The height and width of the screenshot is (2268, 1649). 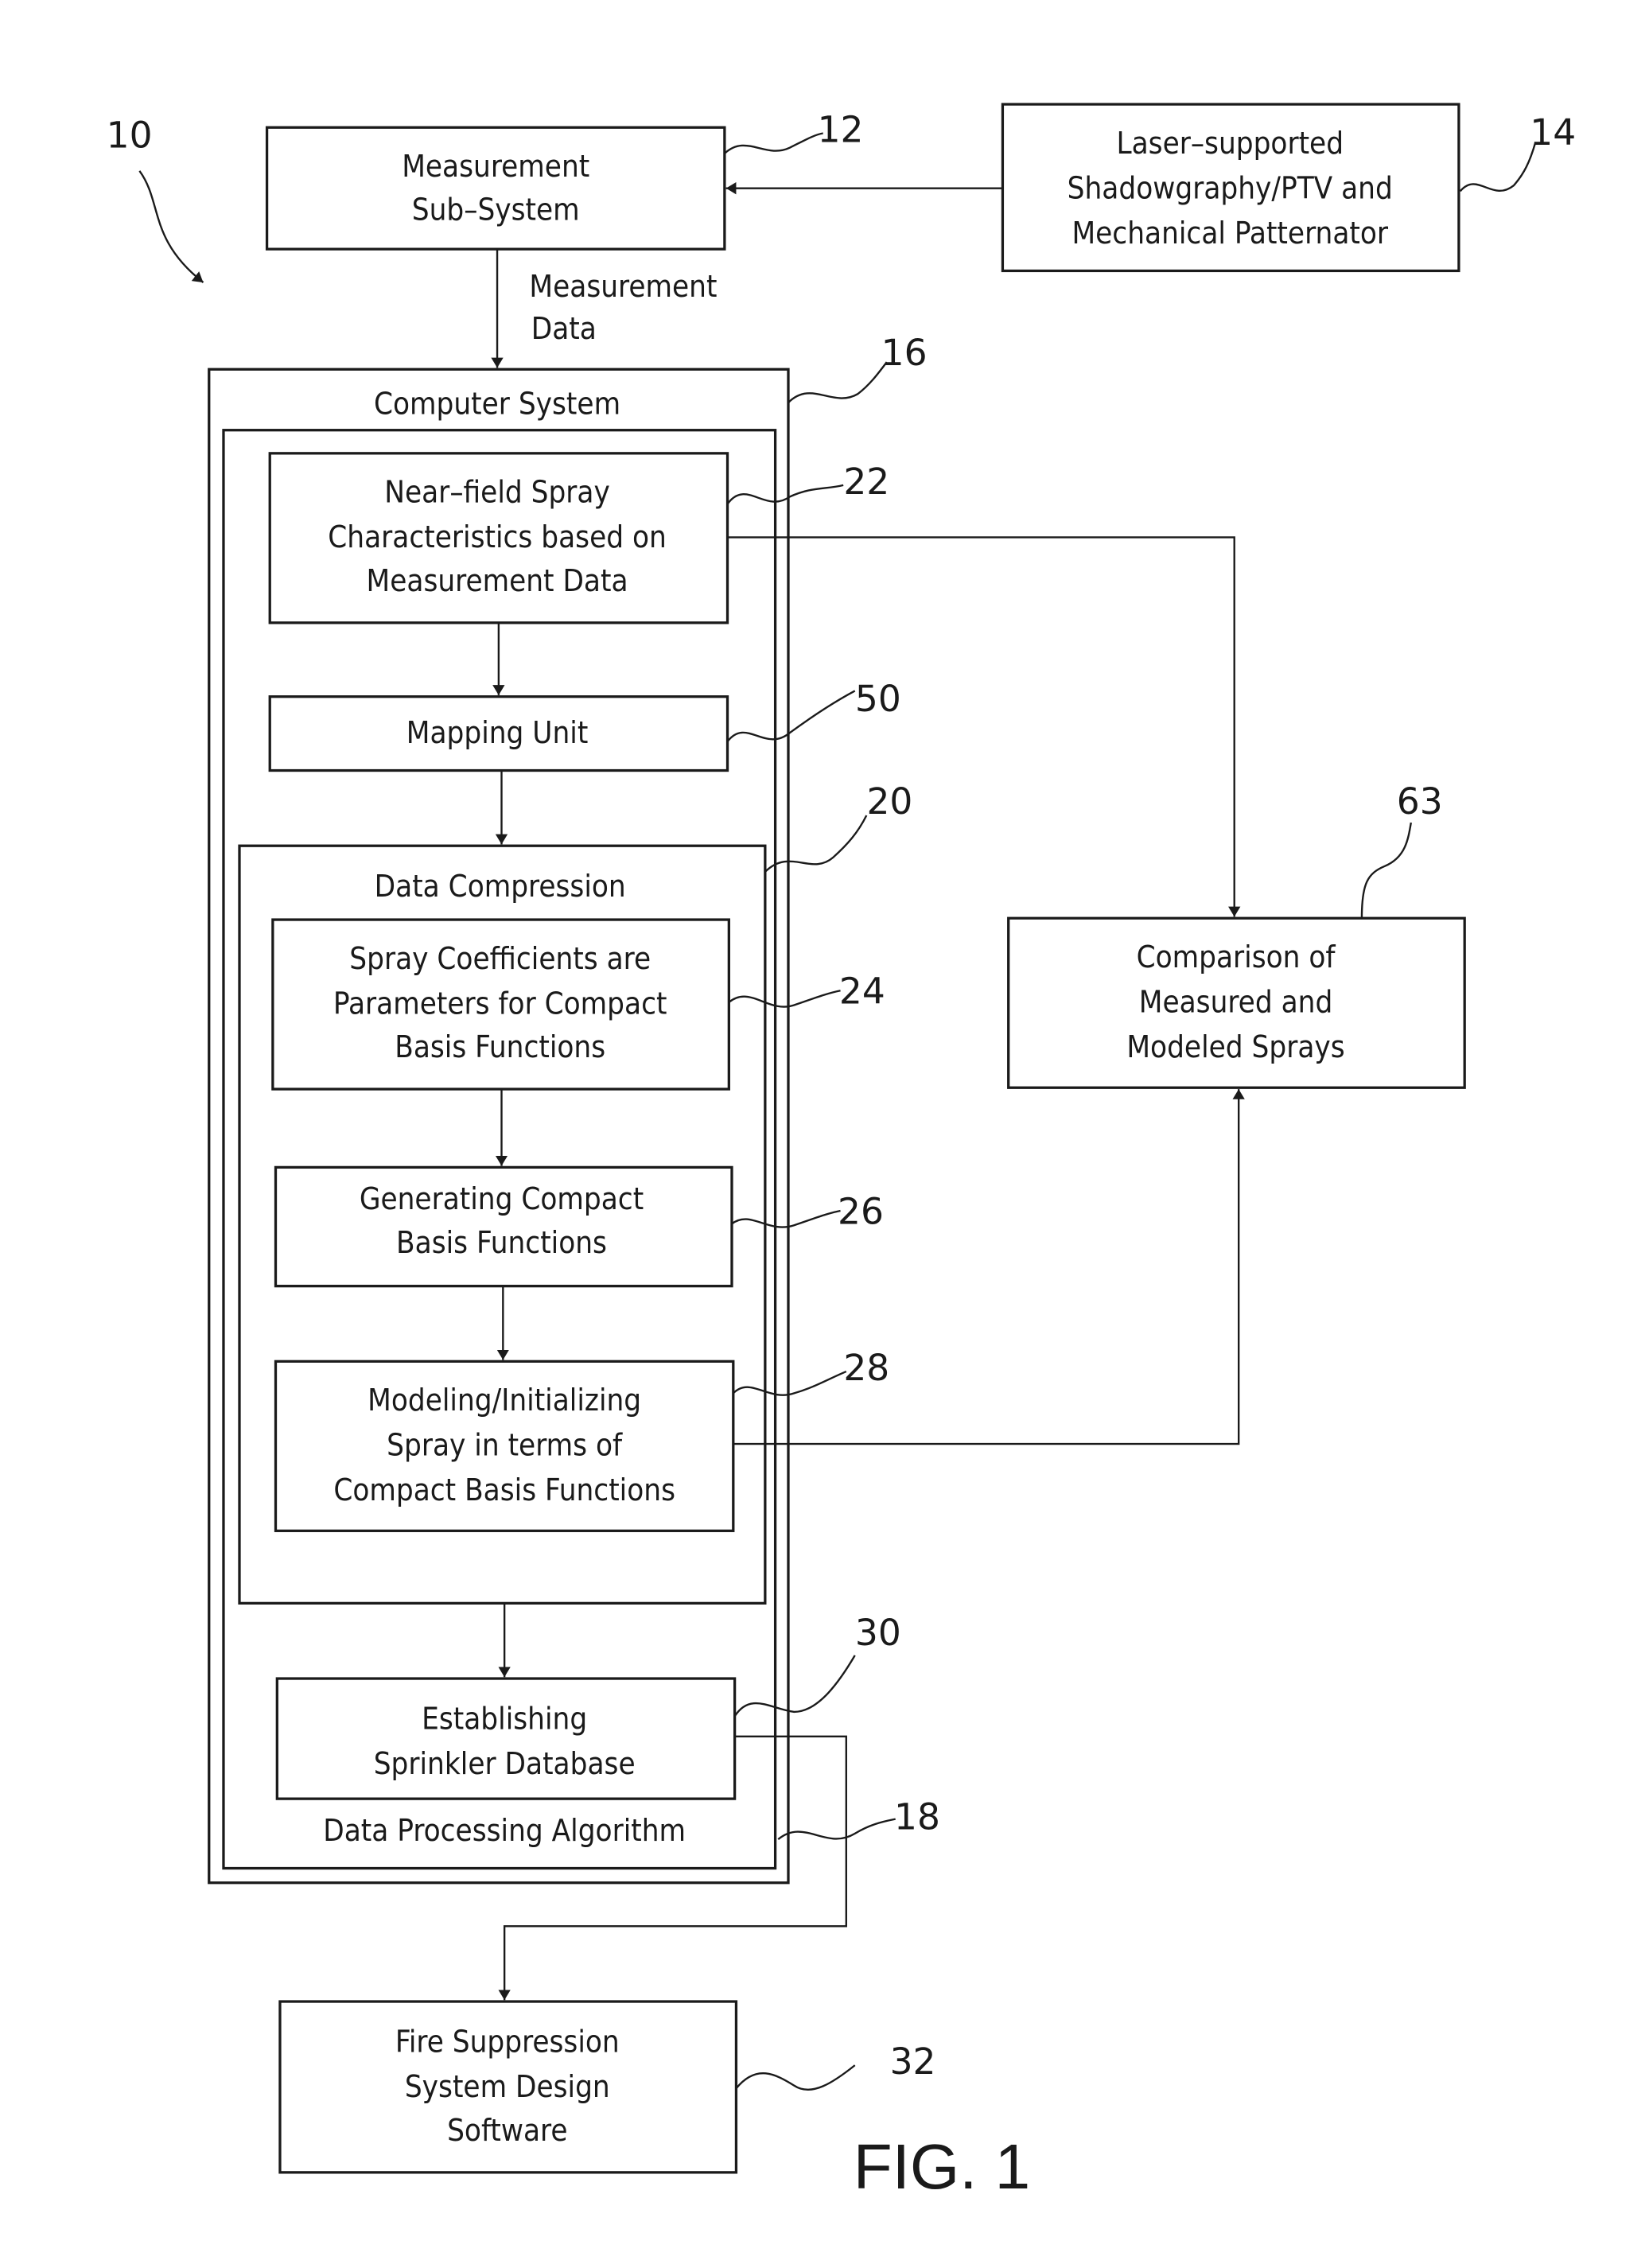 I want to click on mapping-unit-label: Mapping Unit, so click(x=497, y=733).